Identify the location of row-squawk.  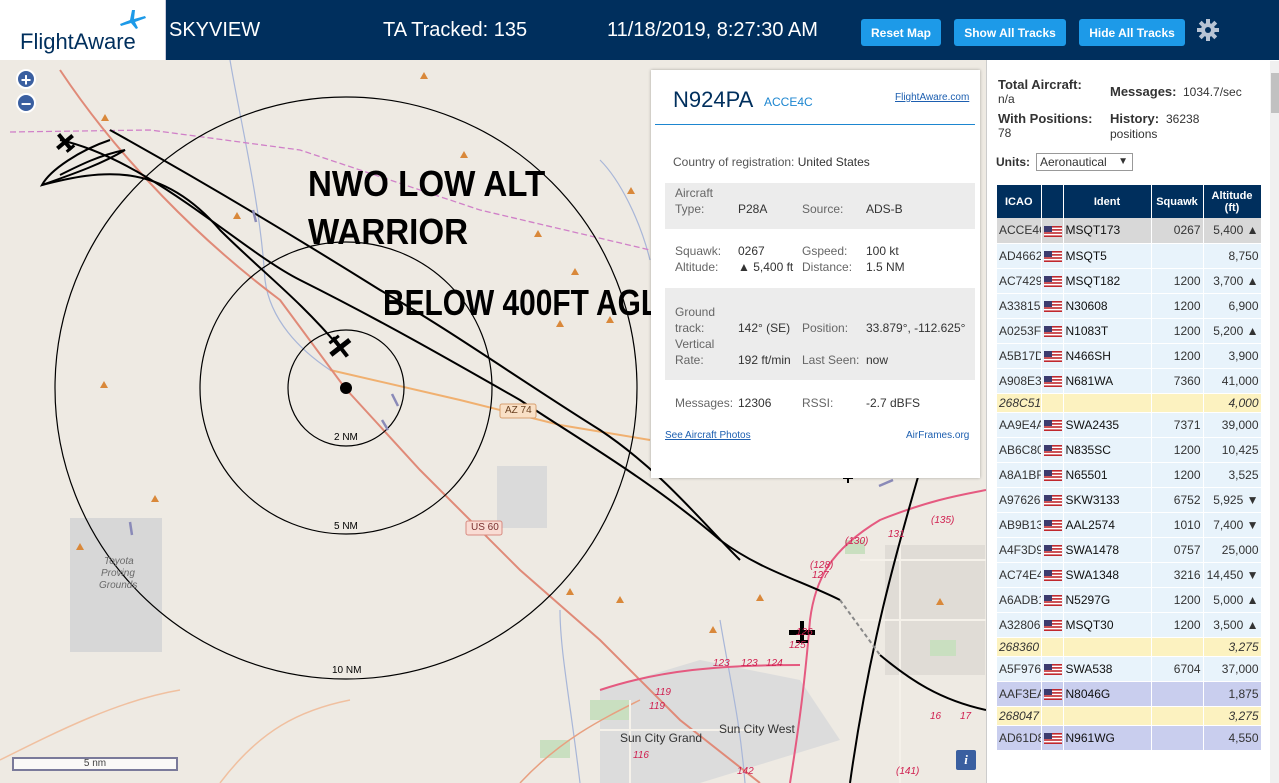
(1177, 738).